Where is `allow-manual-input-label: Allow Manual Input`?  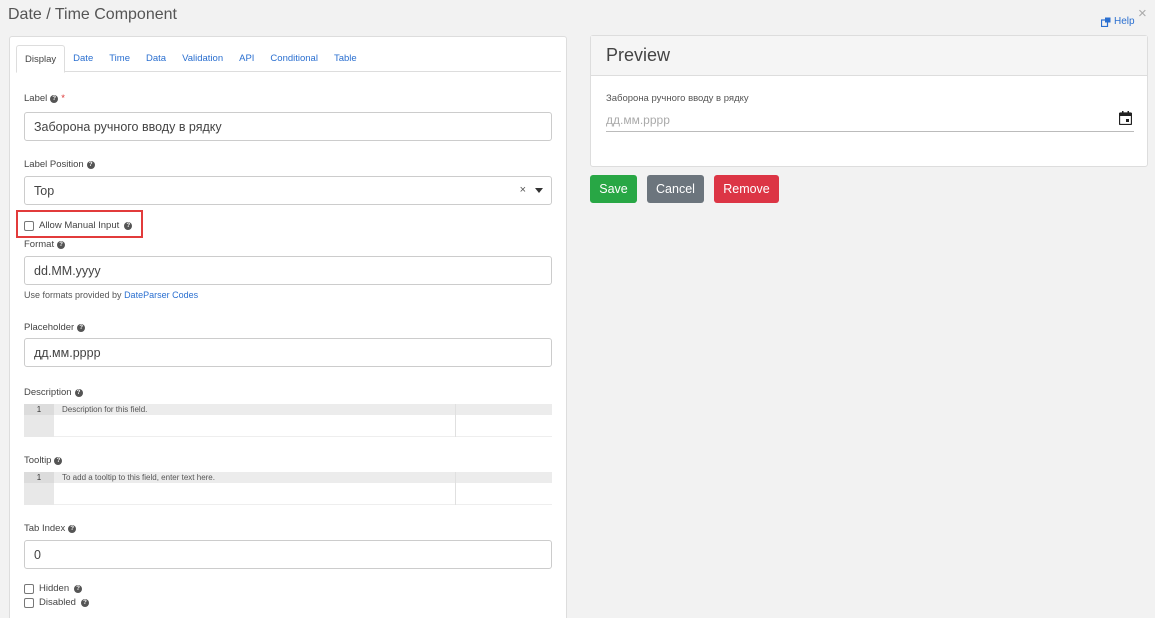
allow-manual-input-label: Allow Manual Input is located at coordinates (79, 225).